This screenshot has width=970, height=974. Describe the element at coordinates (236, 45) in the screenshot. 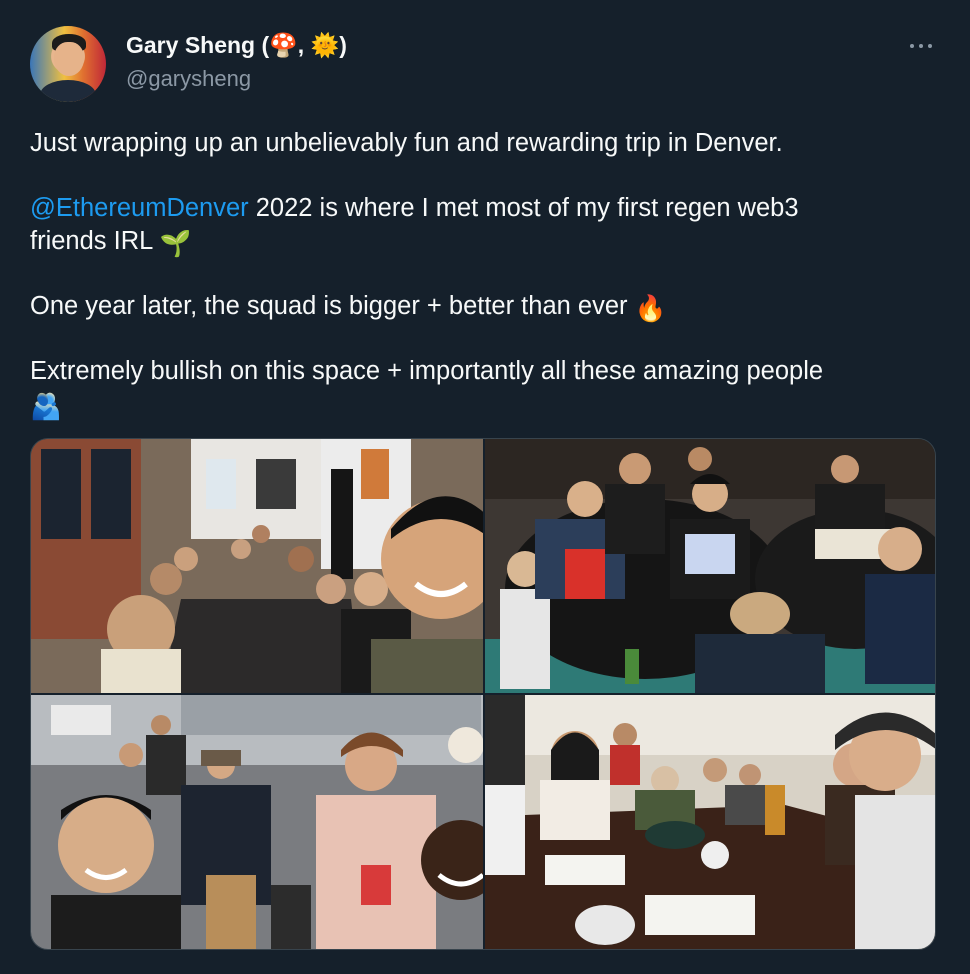

I see `author-name: Gary Sheng (🍄, 🌞)` at that location.